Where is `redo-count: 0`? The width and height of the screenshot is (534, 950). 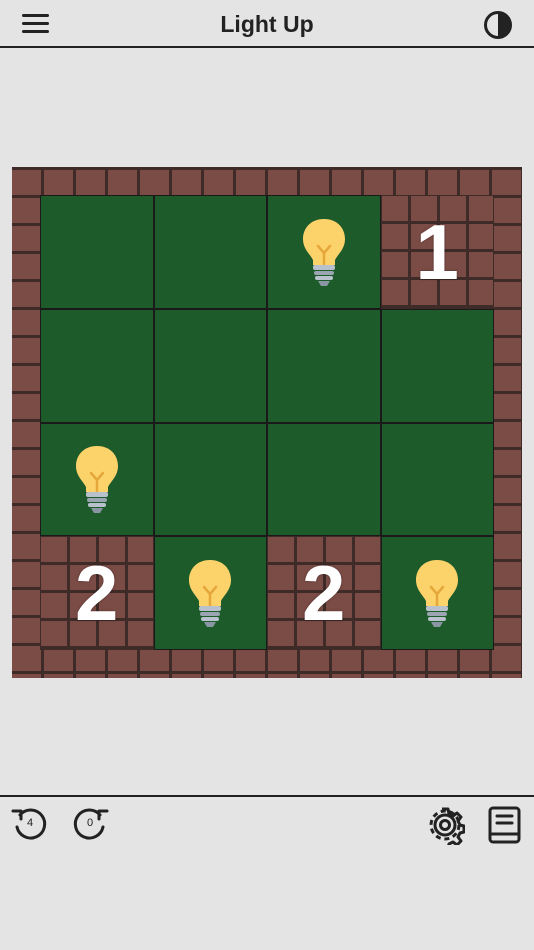 redo-count: 0 is located at coordinates (90, 823).